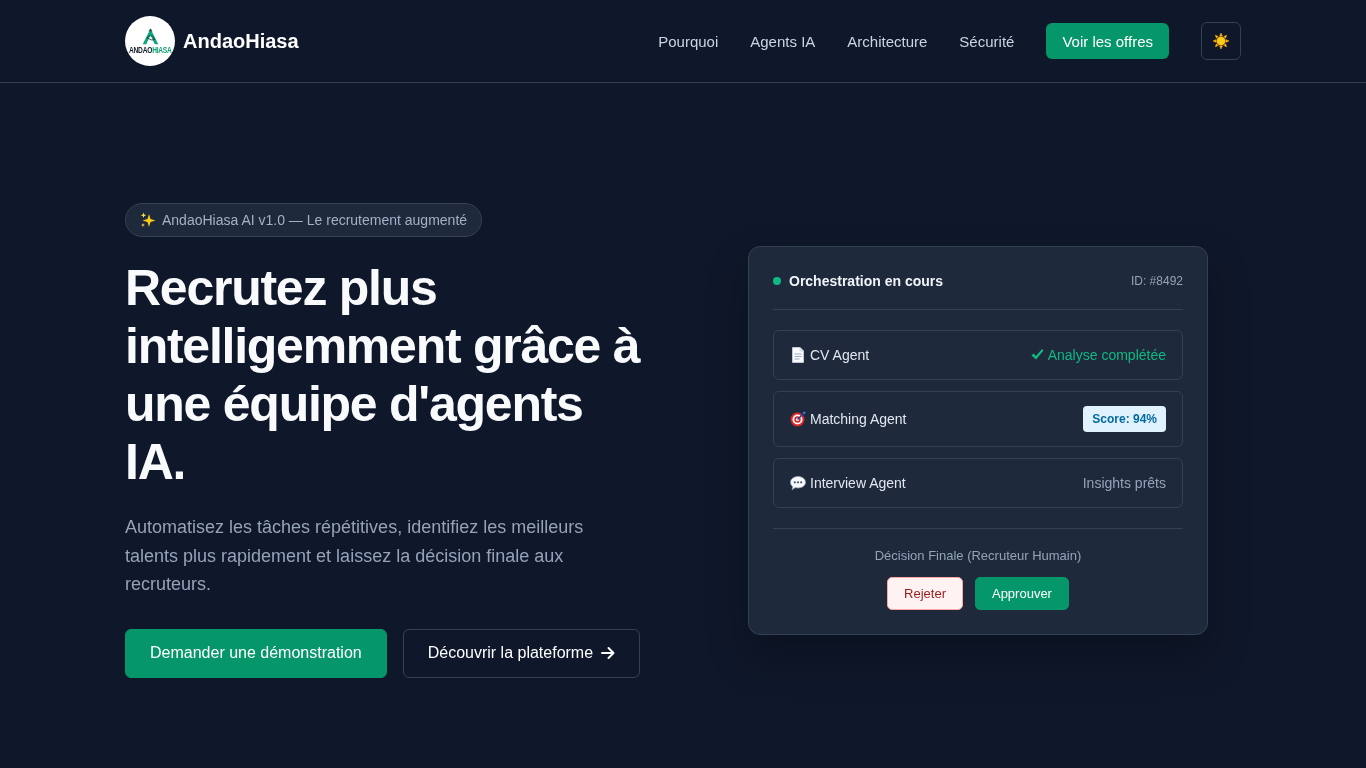 The height and width of the screenshot is (768, 1366). Describe the element at coordinates (840, 355) in the screenshot. I see `agent-name: CV Agent` at that location.